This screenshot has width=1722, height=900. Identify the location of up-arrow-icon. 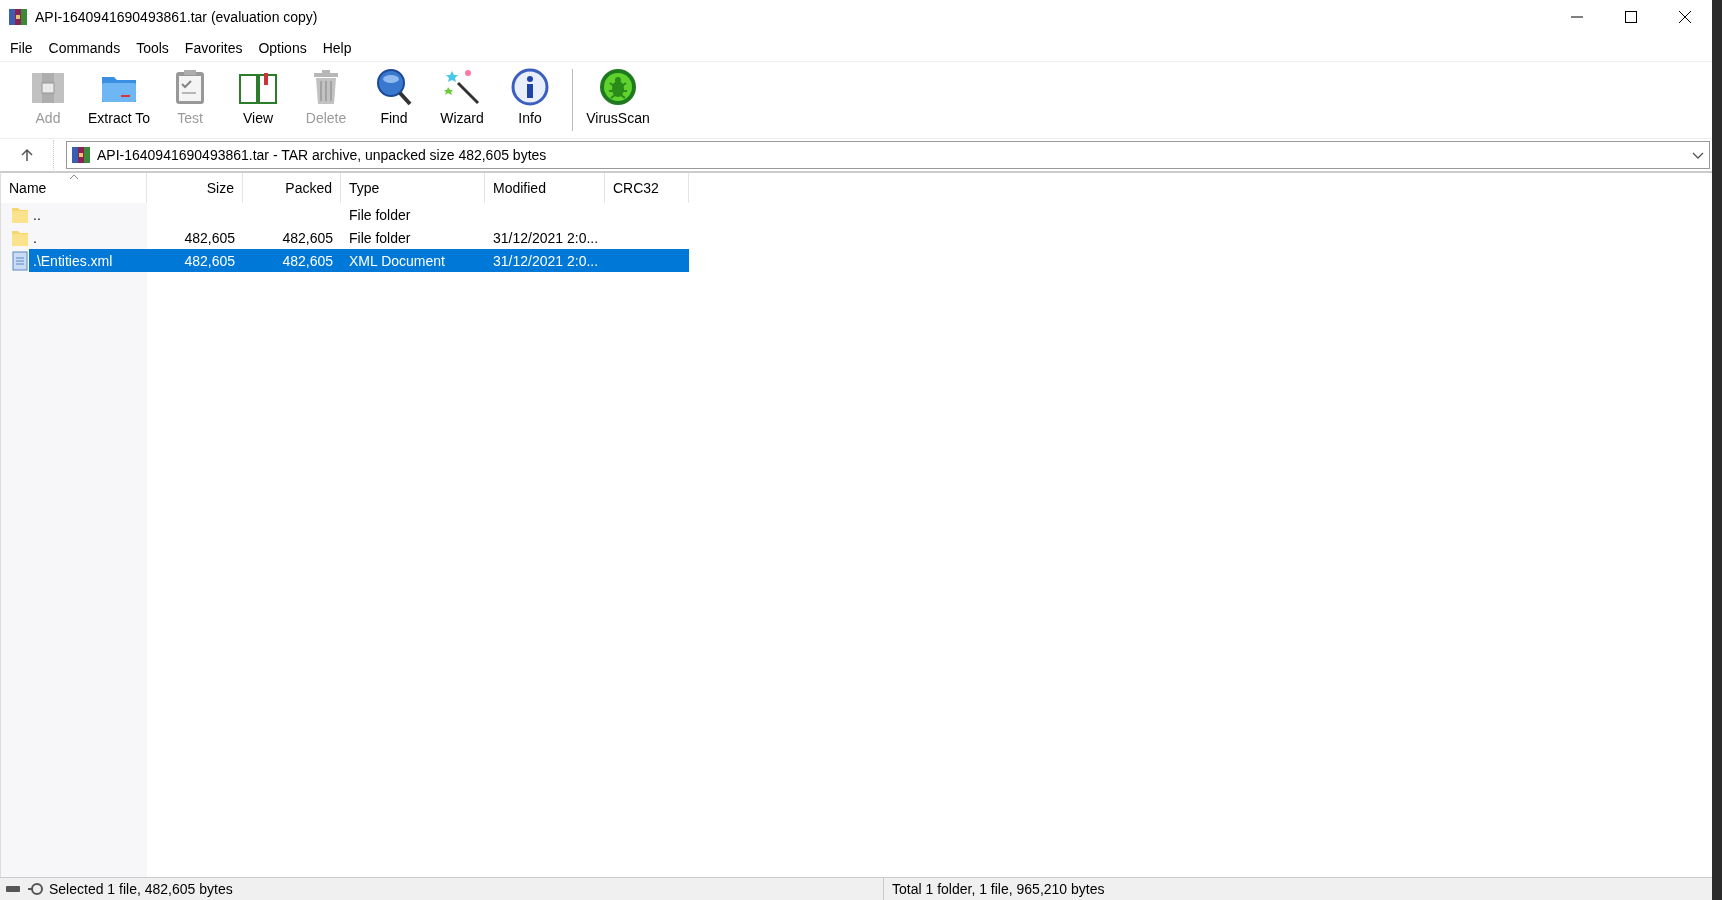
(26, 155).